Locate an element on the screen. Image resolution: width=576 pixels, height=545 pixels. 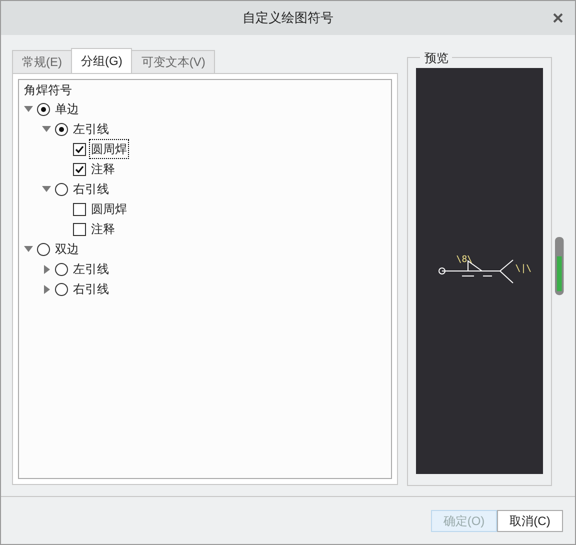
close-icon is located at coordinates (558, 18).